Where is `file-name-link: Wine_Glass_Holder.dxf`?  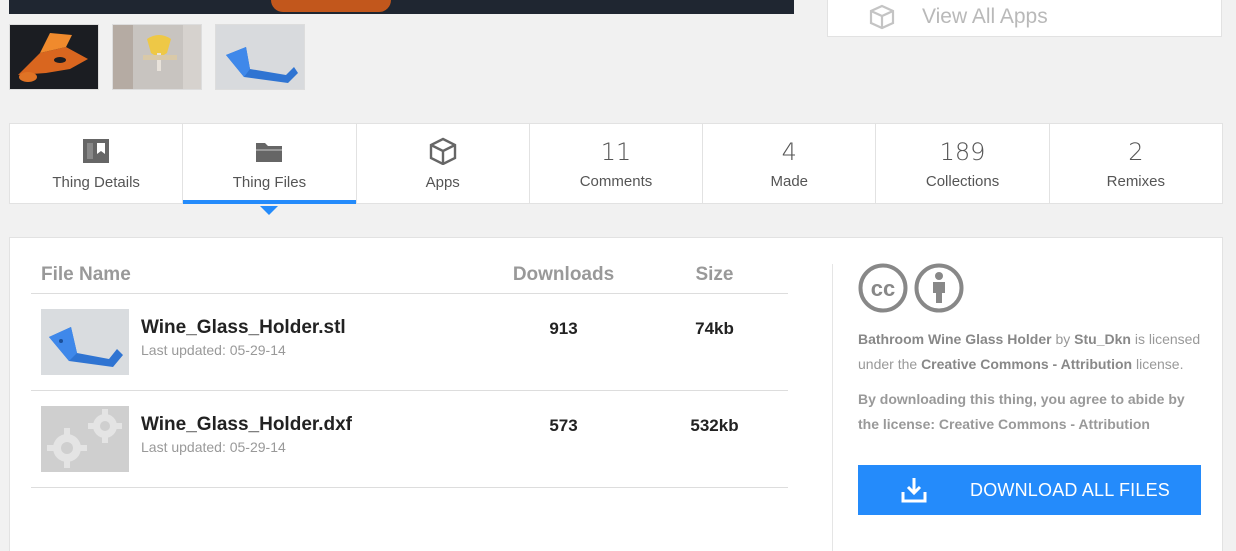 file-name-link: Wine_Glass_Holder.dxf is located at coordinates (246, 425).